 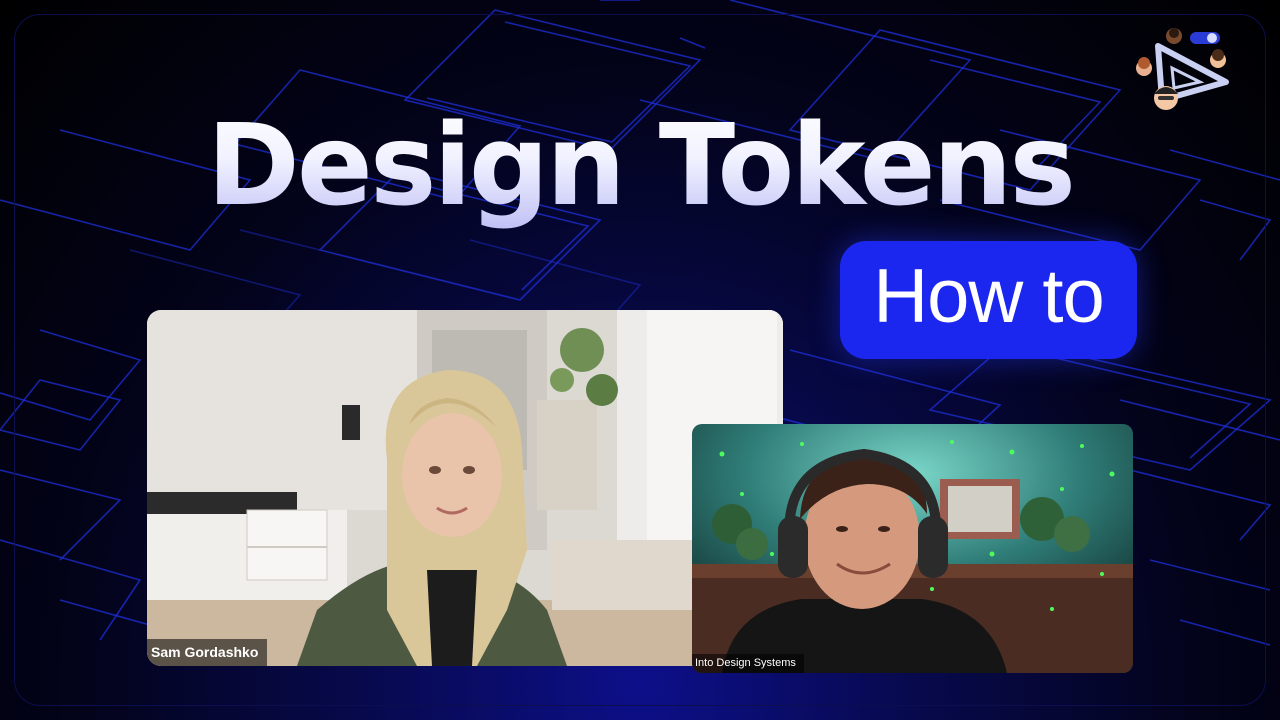 What do you see at coordinates (748, 663) in the screenshot?
I see `participant-name-tag-right: Into Design Systems` at bounding box center [748, 663].